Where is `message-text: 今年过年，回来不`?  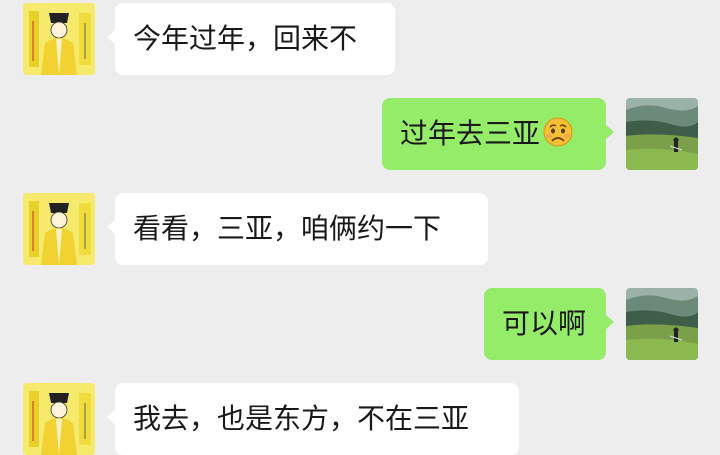 message-text: 今年过年，回来不 is located at coordinates (245, 38).